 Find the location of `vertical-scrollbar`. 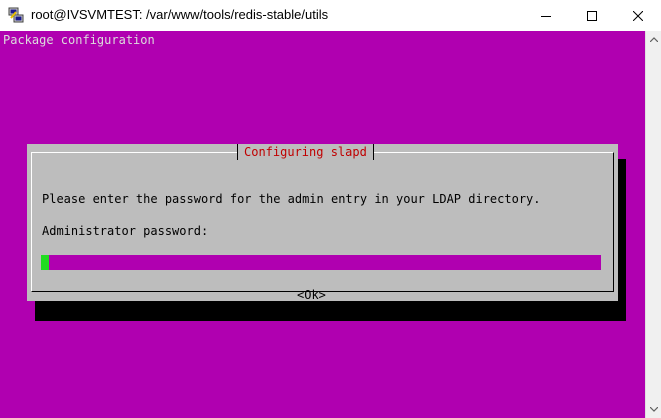

vertical-scrollbar is located at coordinates (653, 224).